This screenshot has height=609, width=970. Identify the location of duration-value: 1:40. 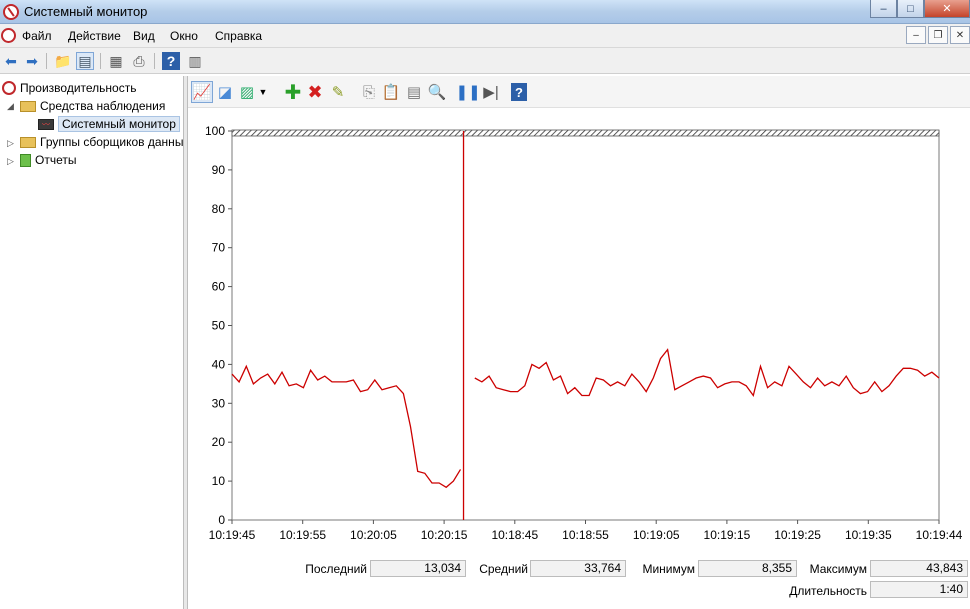
(919, 589).